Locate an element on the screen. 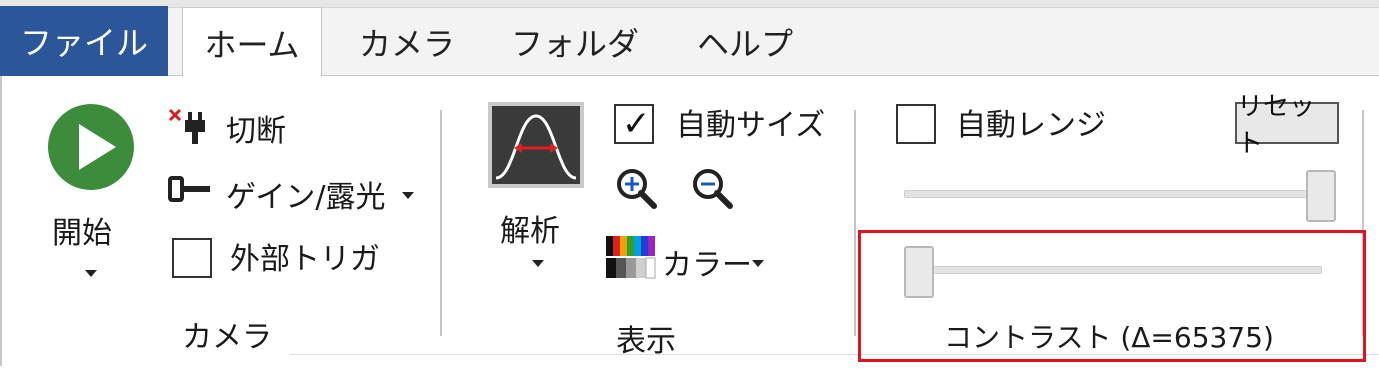 This screenshot has height=369, width=1379. external-trigger-label: 外部トリガ is located at coordinates (305, 259).